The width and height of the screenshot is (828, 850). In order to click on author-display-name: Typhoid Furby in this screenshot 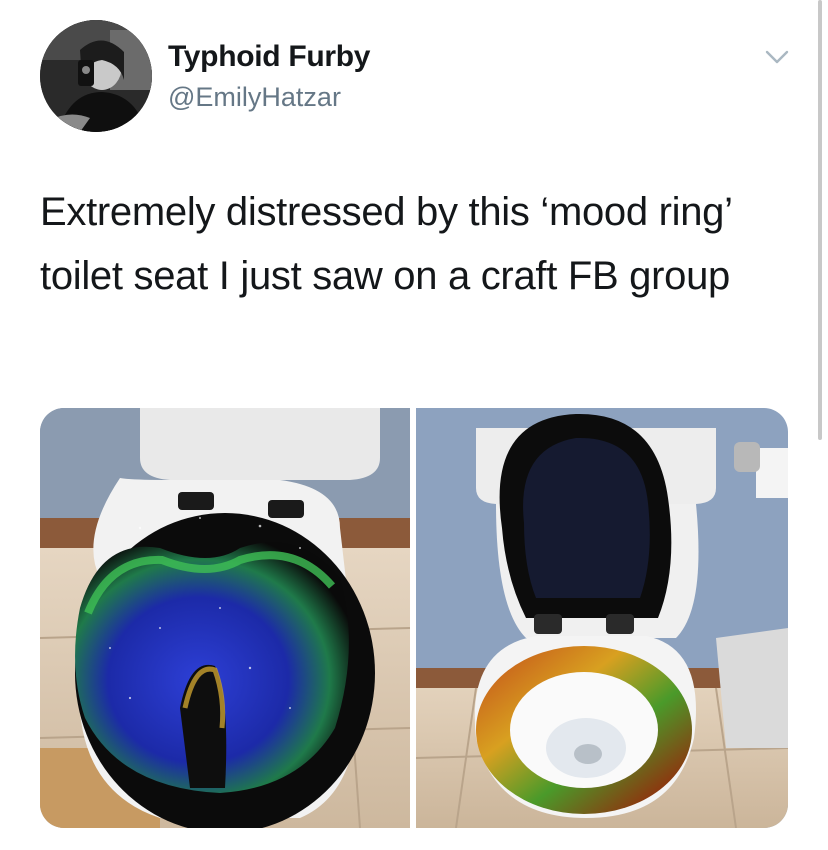, I will do `click(269, 57)`.